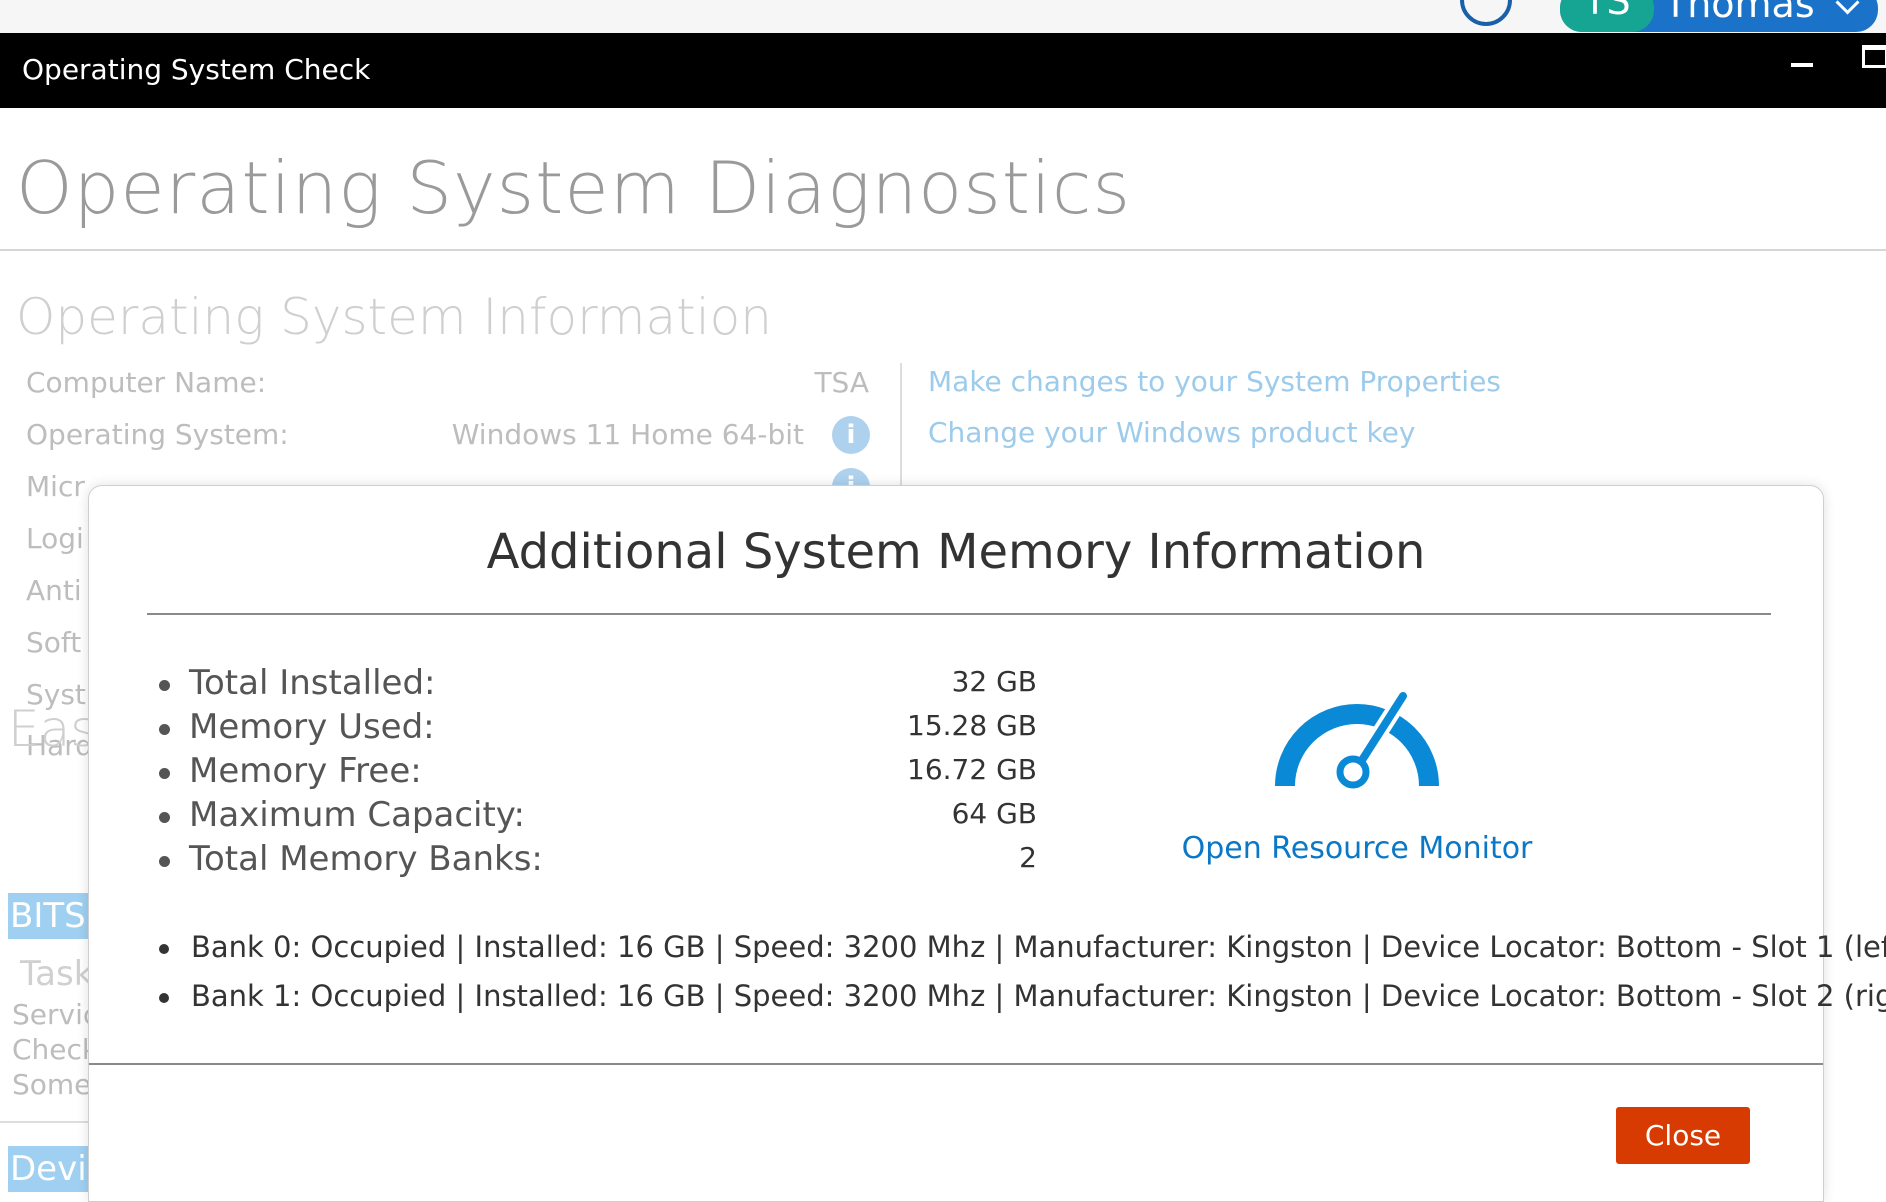  Describe the element at coordinates (1847, 7) in the screenshot. I see `chevron-down-icon` at that location.